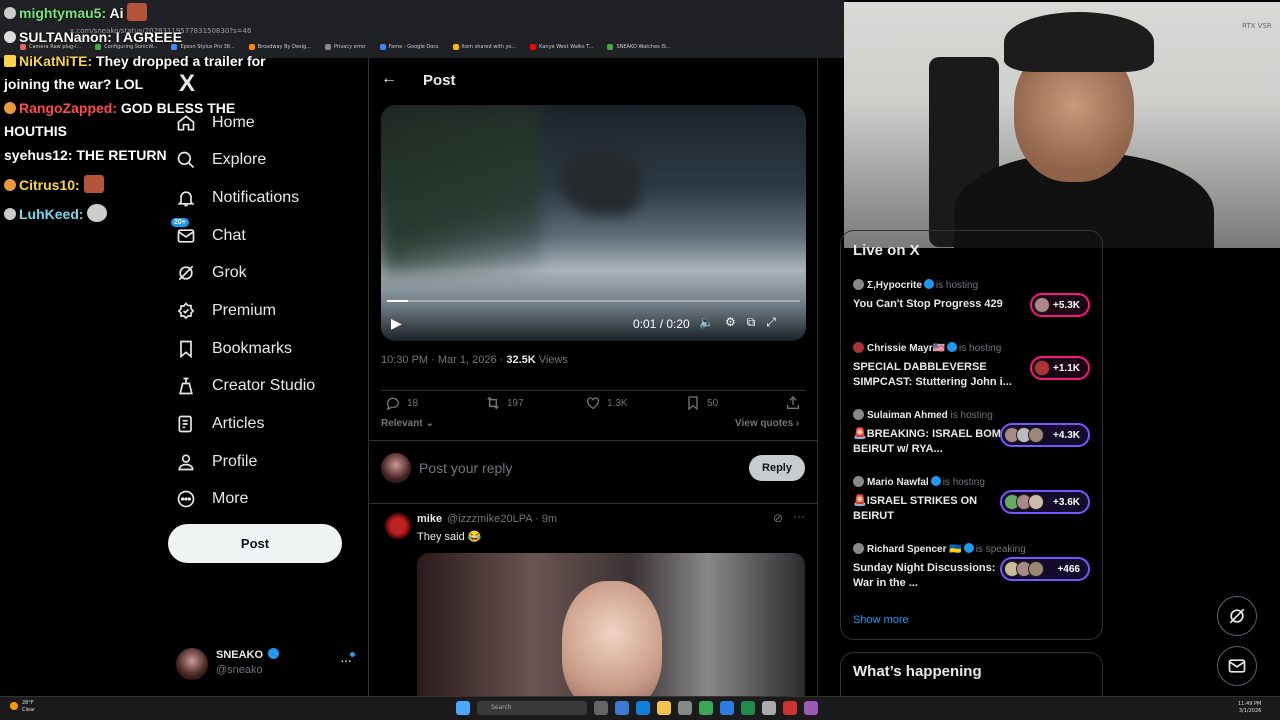  I want to click on reply-button: Reply, so click(777, 468).